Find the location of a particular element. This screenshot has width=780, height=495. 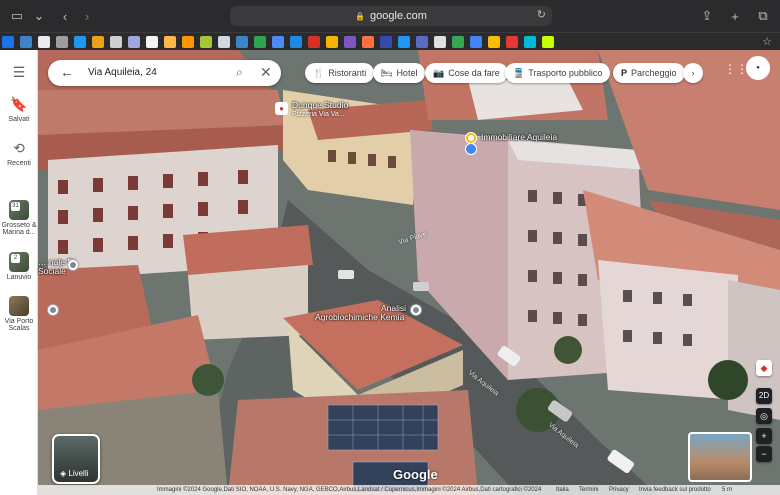

feedback-link: Invia feedback sul prodotto is located at coordinates (675, 490).